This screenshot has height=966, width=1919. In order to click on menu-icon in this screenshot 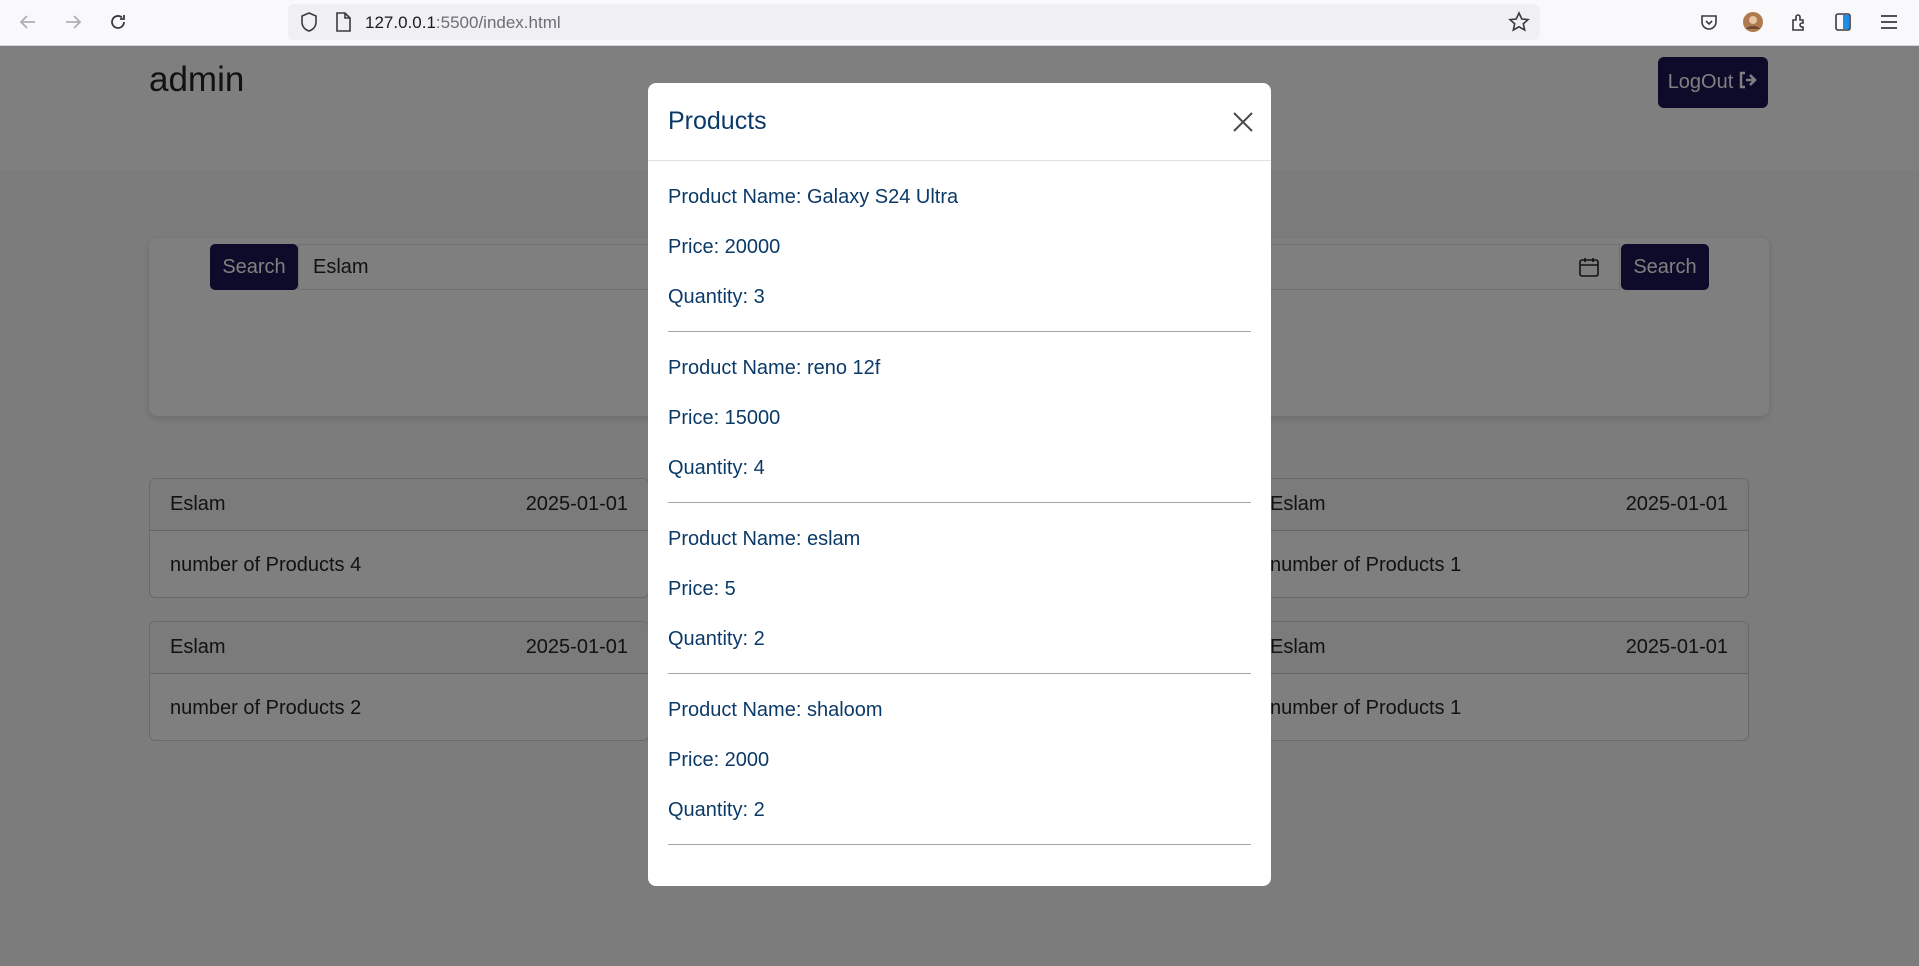, I will do `click(1889, 22)`.